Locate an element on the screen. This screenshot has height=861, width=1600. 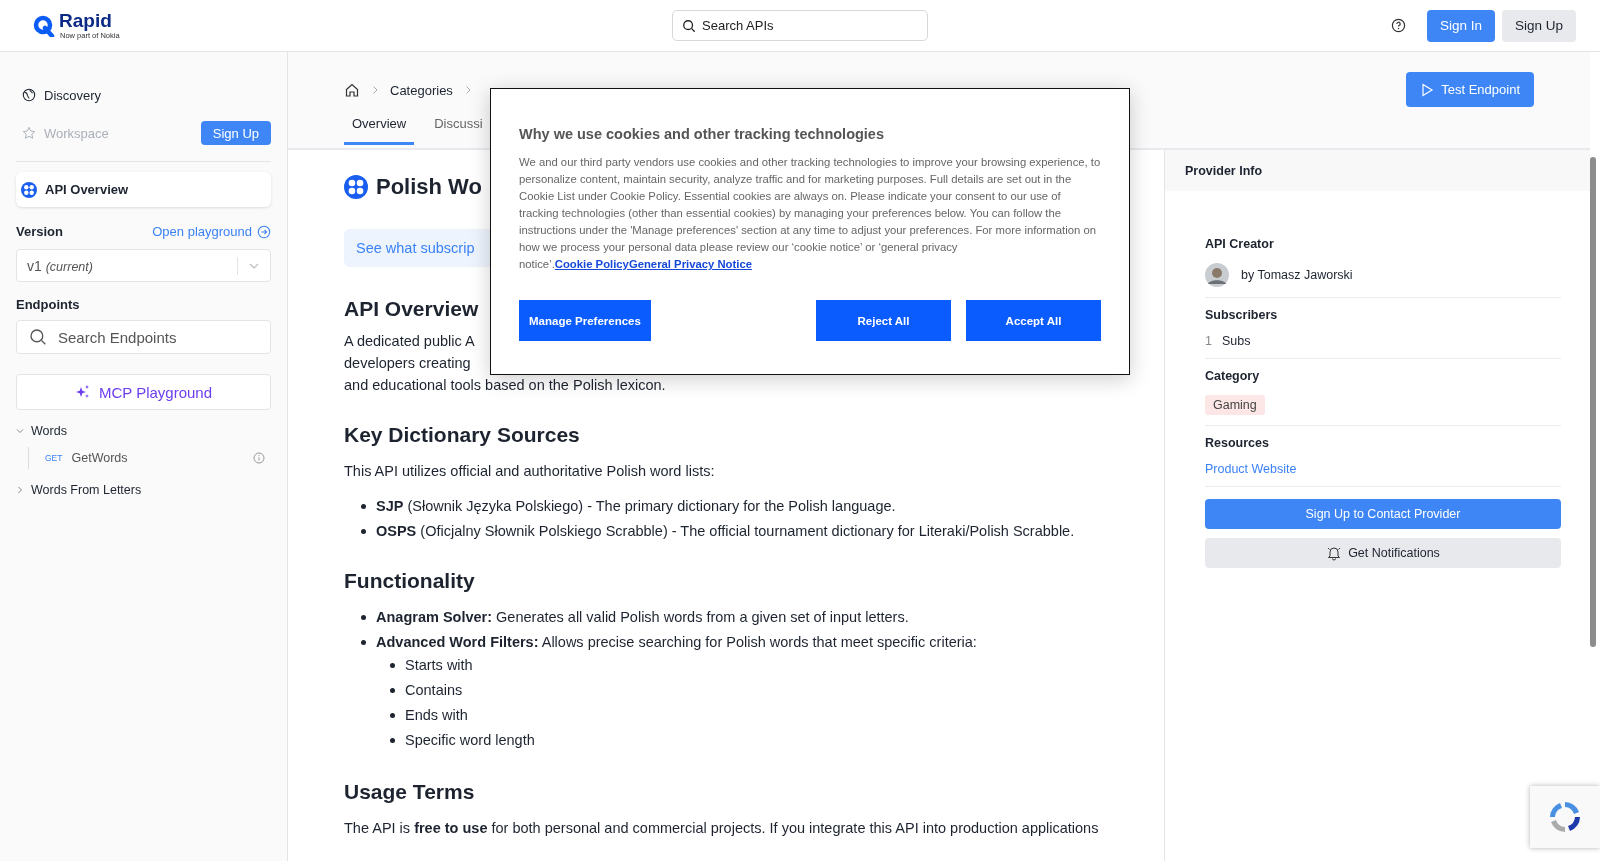
test-endpoint-button: Test Endpoint is located at coordinates (1470, 89).